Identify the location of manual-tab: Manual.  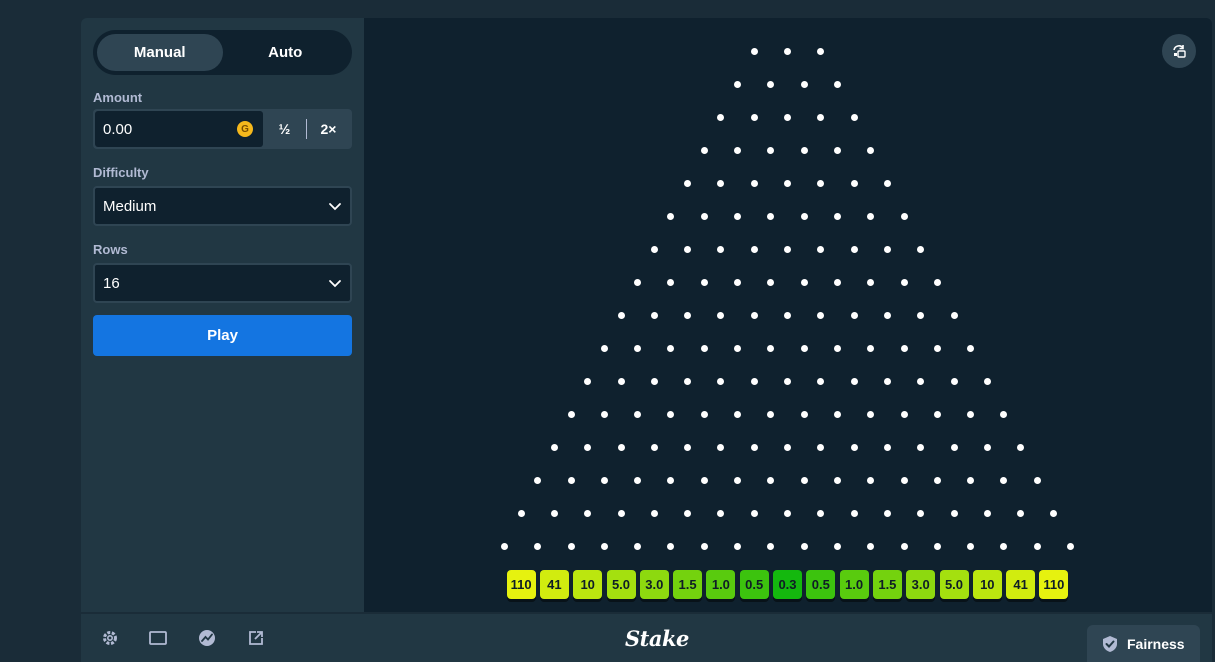
(160, 52).